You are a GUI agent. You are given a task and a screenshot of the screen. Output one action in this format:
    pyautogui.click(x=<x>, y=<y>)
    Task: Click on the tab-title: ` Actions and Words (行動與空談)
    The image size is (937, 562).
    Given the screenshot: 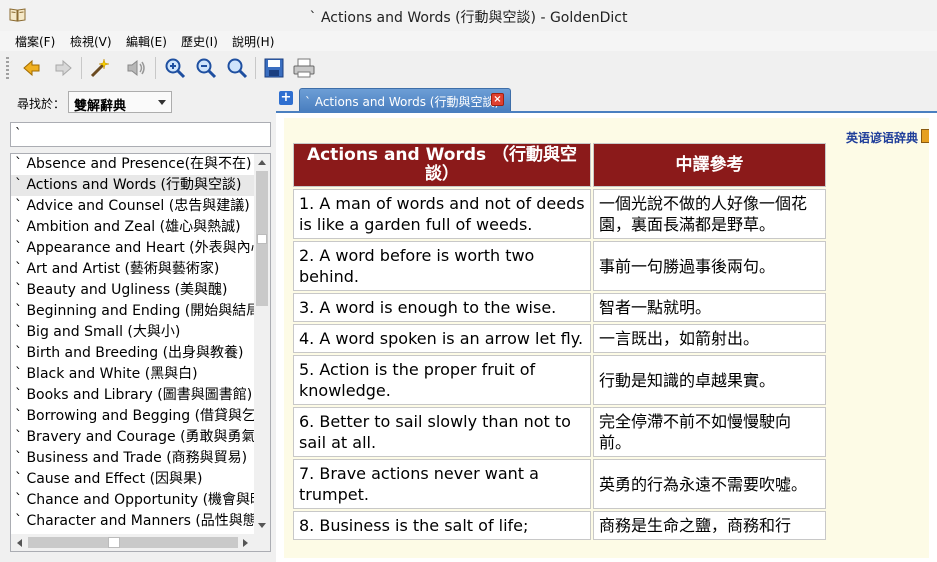 What is the action you would take?
    pyautogui.click(x=402, y=102)
    